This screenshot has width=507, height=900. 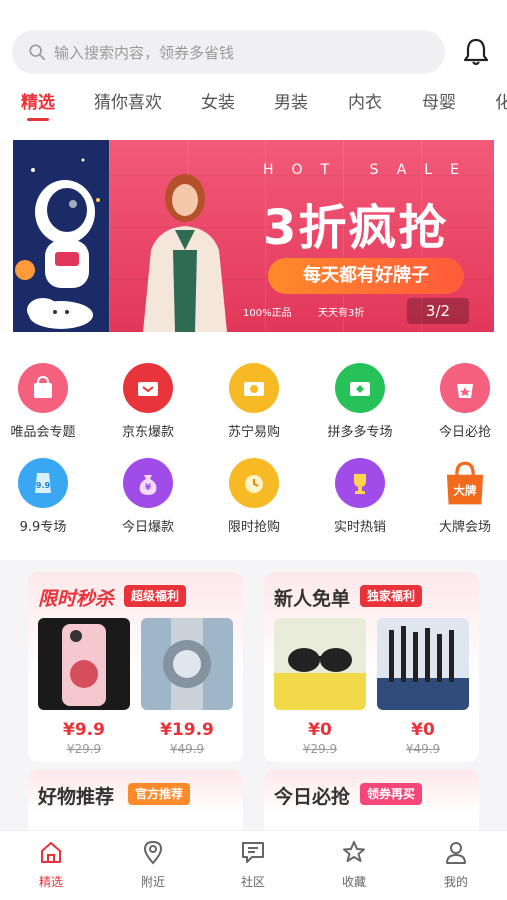 What do you see at coordinates (465, 483) in the screenshot?
I see `shopping-bag-icon: 大牌` at bounding box center [465, 483].